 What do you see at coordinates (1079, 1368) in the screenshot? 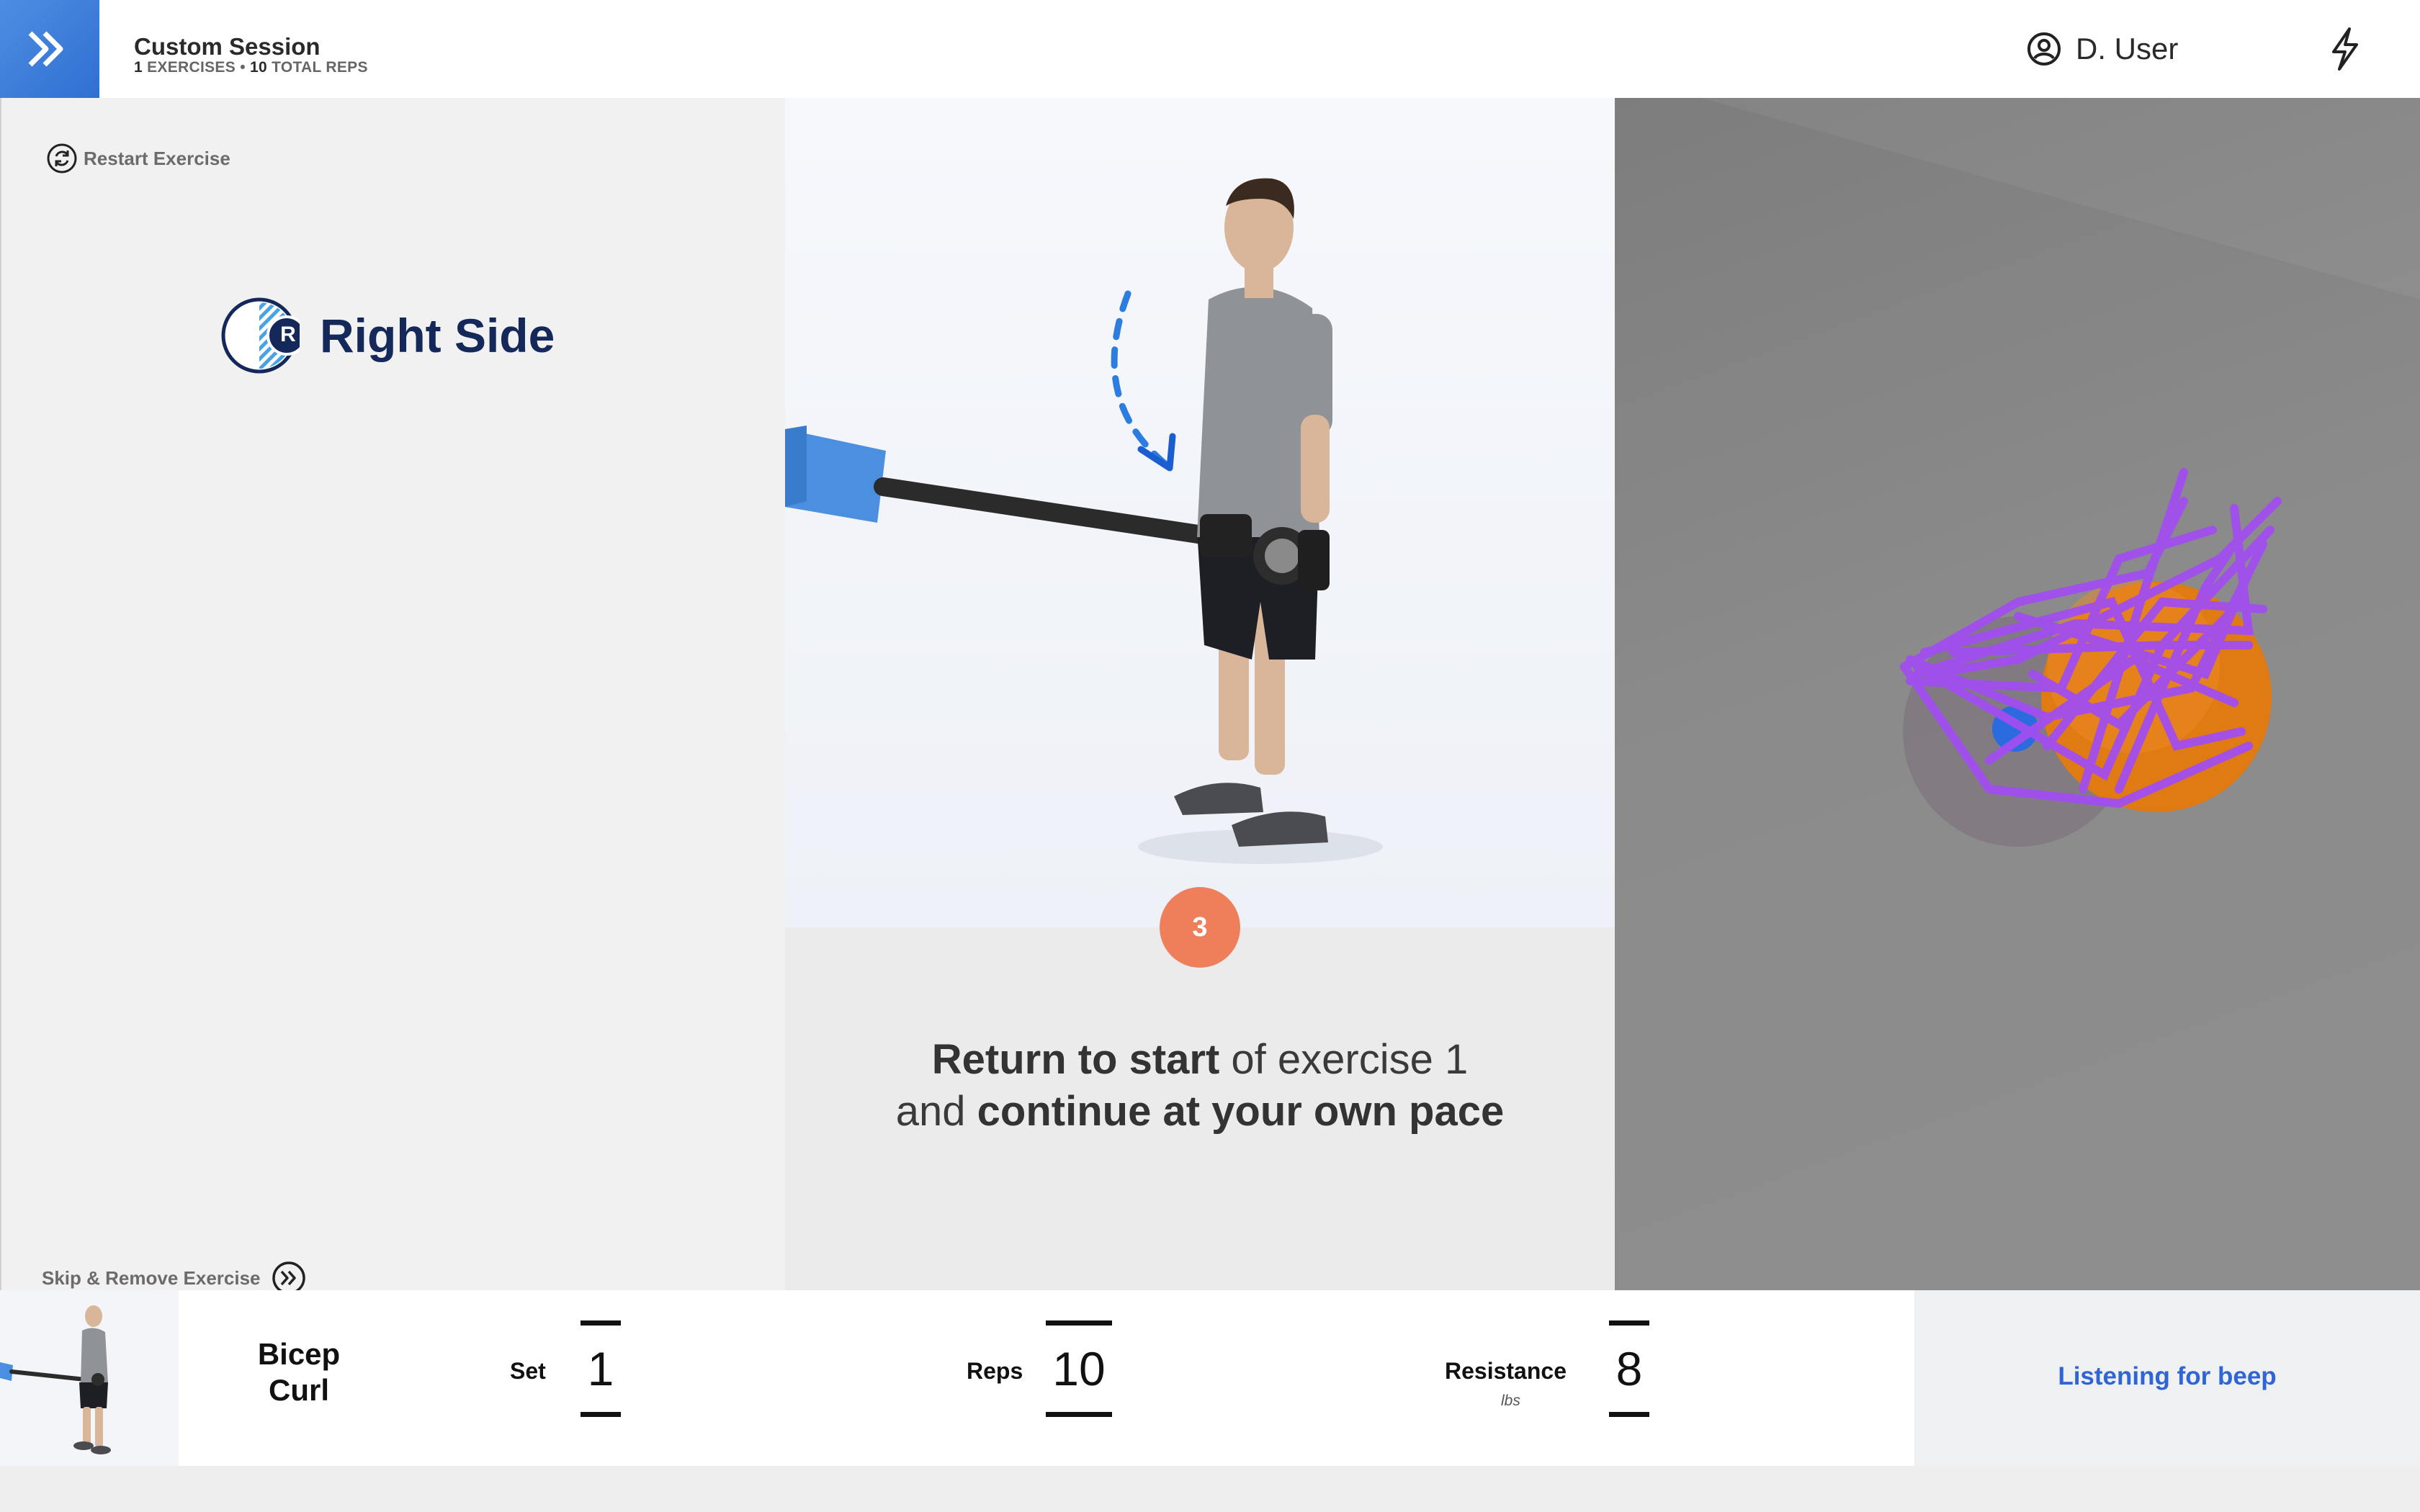
I see `reps-value: 10` at bounding box center [1079, 1368].